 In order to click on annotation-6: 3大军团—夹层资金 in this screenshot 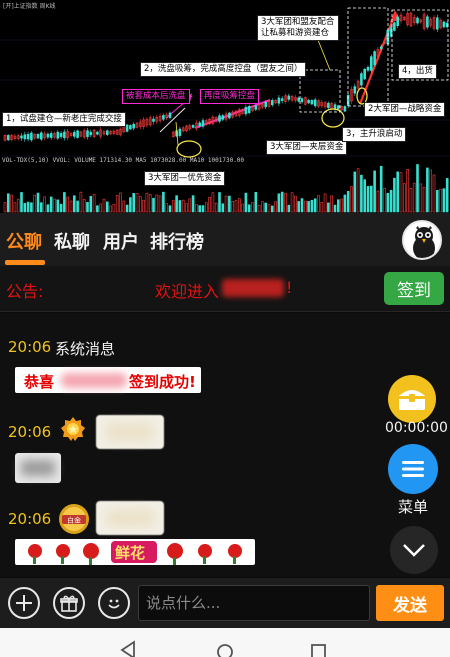, I will do `click(307, 147)`.